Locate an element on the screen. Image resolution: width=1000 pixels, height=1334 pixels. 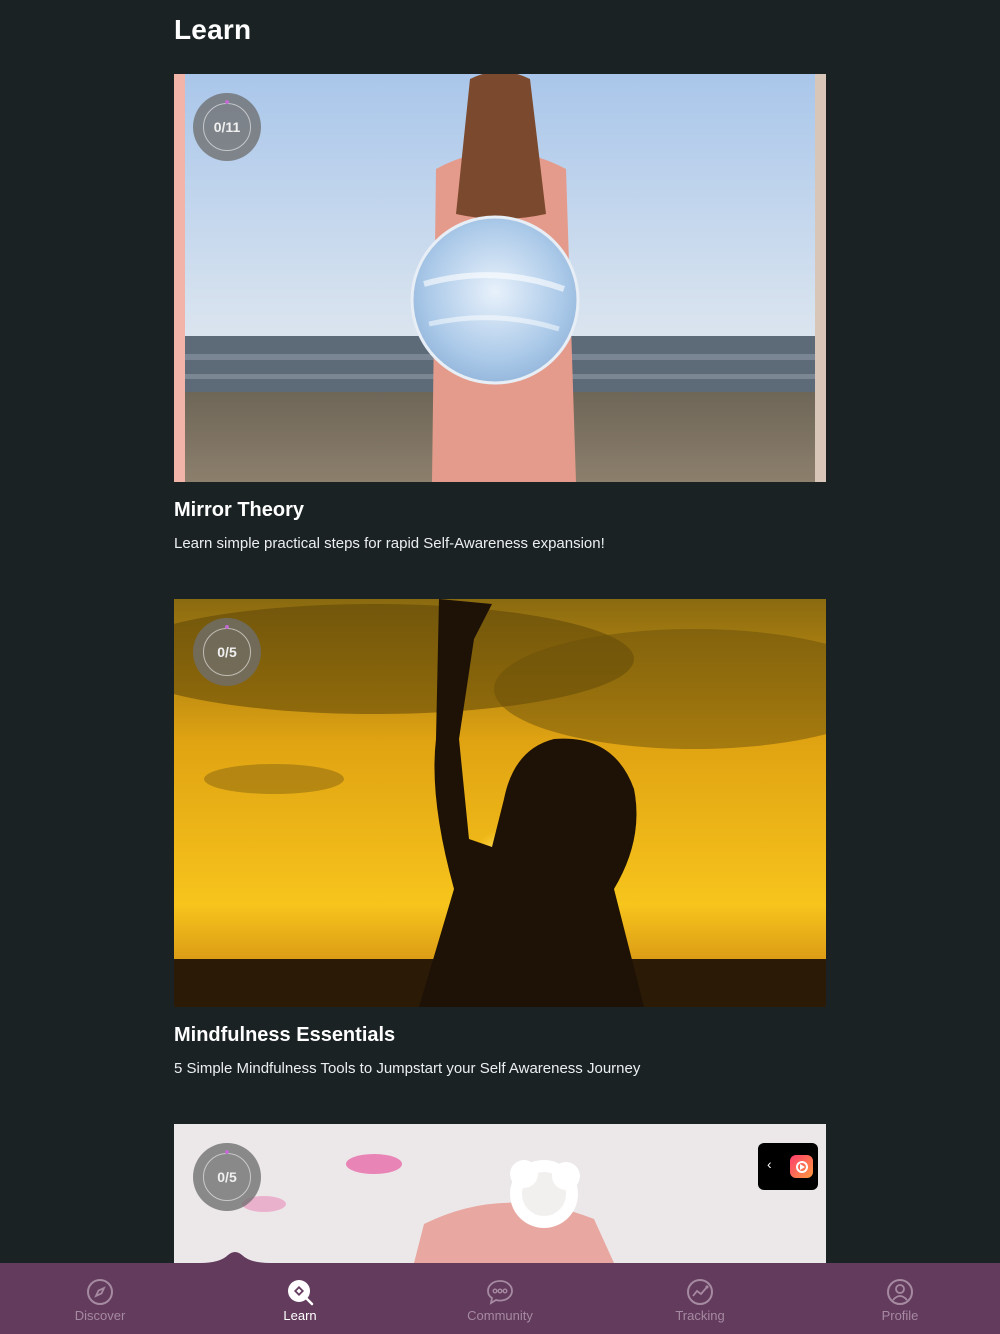
nav-item-learn: Learn is located at coordinates (300, 1298).